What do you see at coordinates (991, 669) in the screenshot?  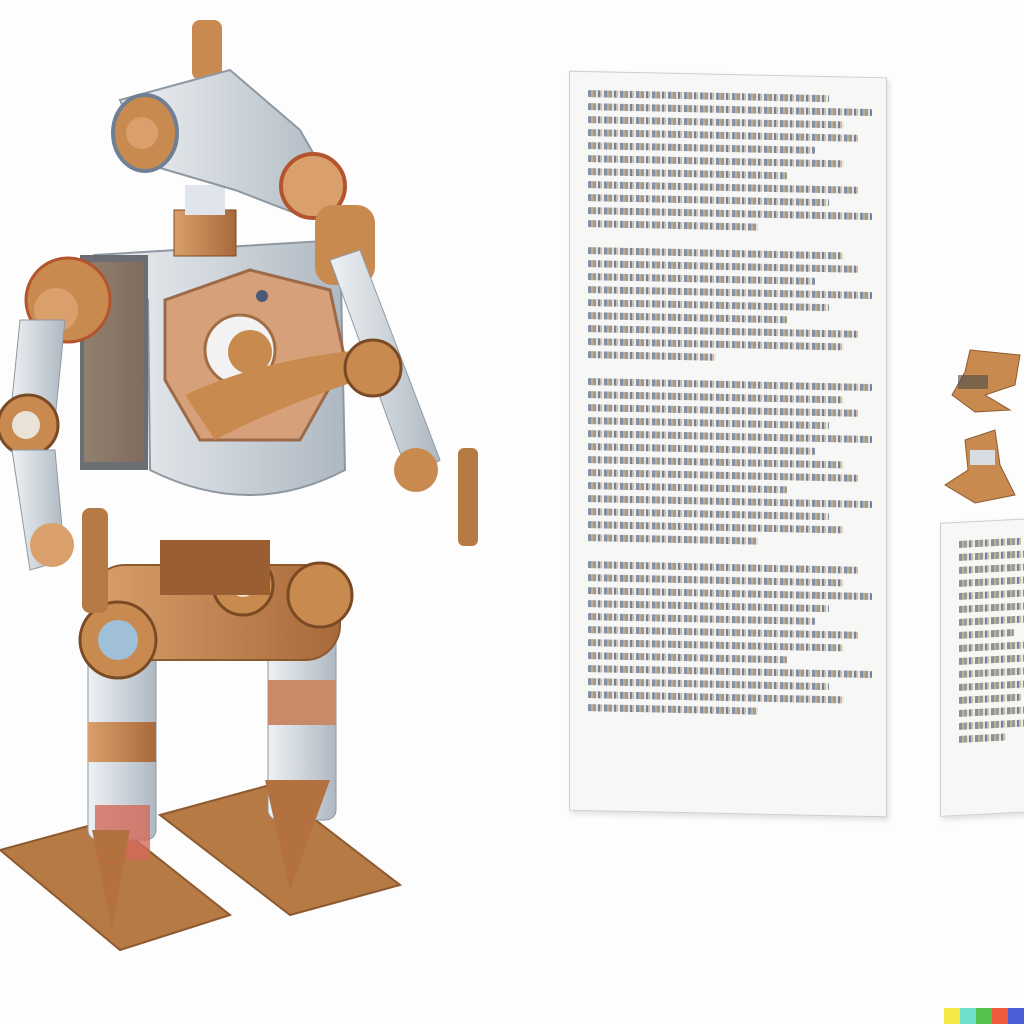 I see `document-text-lines` at bounding box center [991, 669].